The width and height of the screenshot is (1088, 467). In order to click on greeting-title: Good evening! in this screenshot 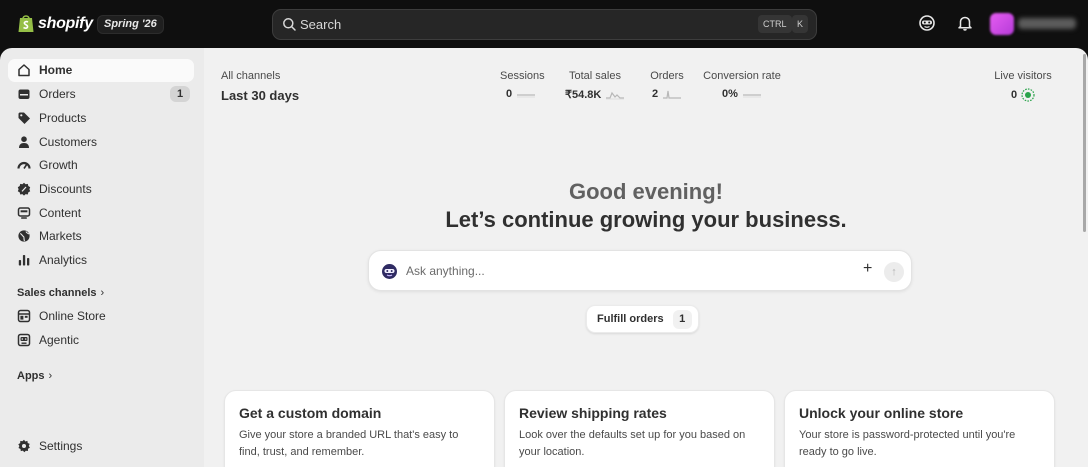, I will do `click(646, 191)`.